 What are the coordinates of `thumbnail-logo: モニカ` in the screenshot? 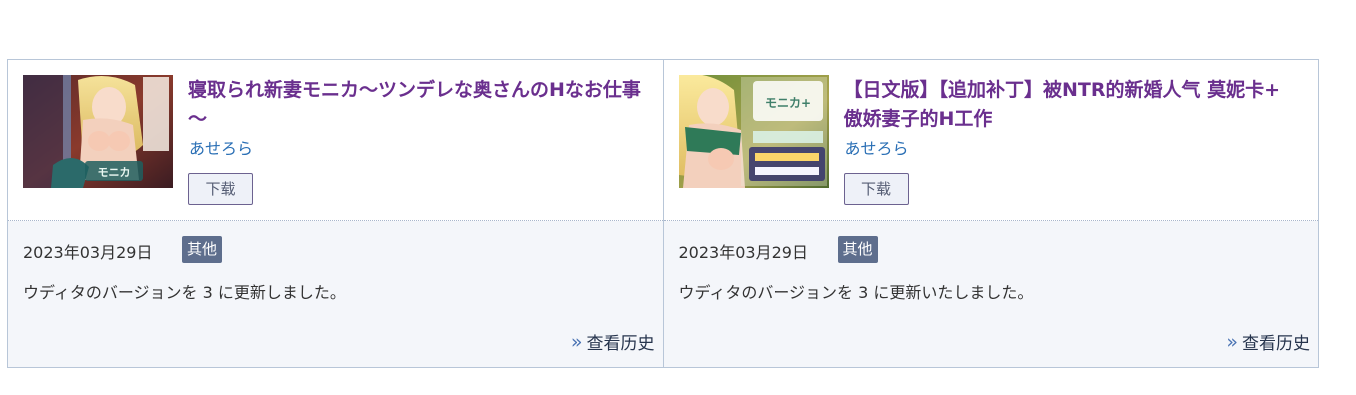 It's located at (114, 172).